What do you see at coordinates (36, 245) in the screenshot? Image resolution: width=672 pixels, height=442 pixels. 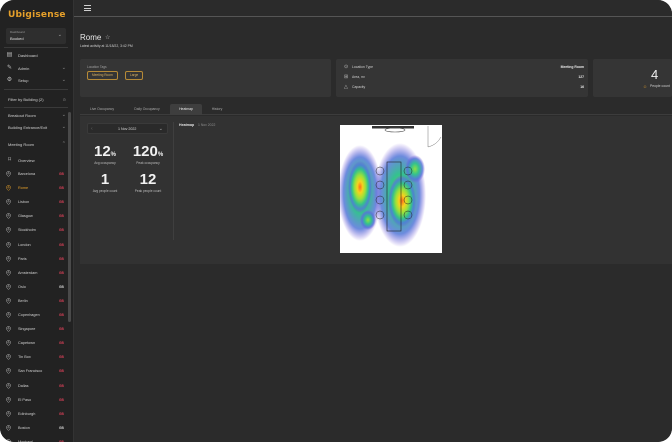 I see `sidebar-item-site: London GB` at bounding box center [36, 245].